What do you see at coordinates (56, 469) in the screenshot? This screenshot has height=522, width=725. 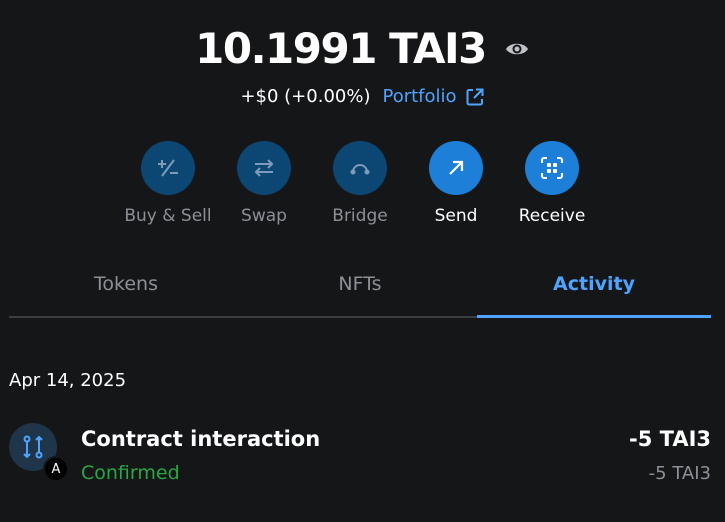 I see `network-badge: A` at bounding box center [56, 469].